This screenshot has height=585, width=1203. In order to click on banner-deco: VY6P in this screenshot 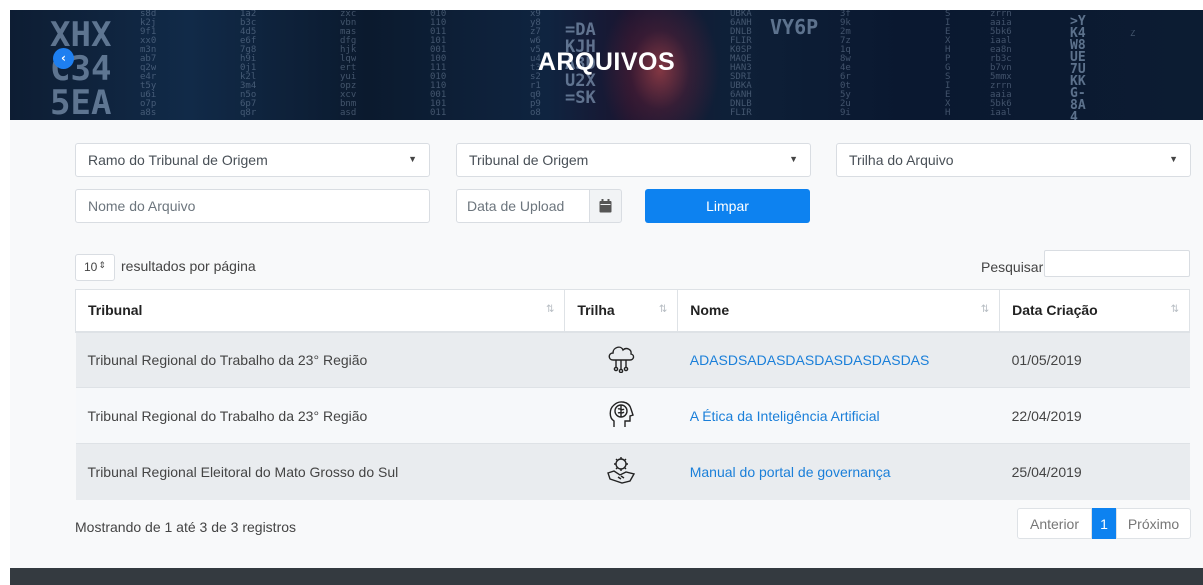, I will do `click(794, 27)`.